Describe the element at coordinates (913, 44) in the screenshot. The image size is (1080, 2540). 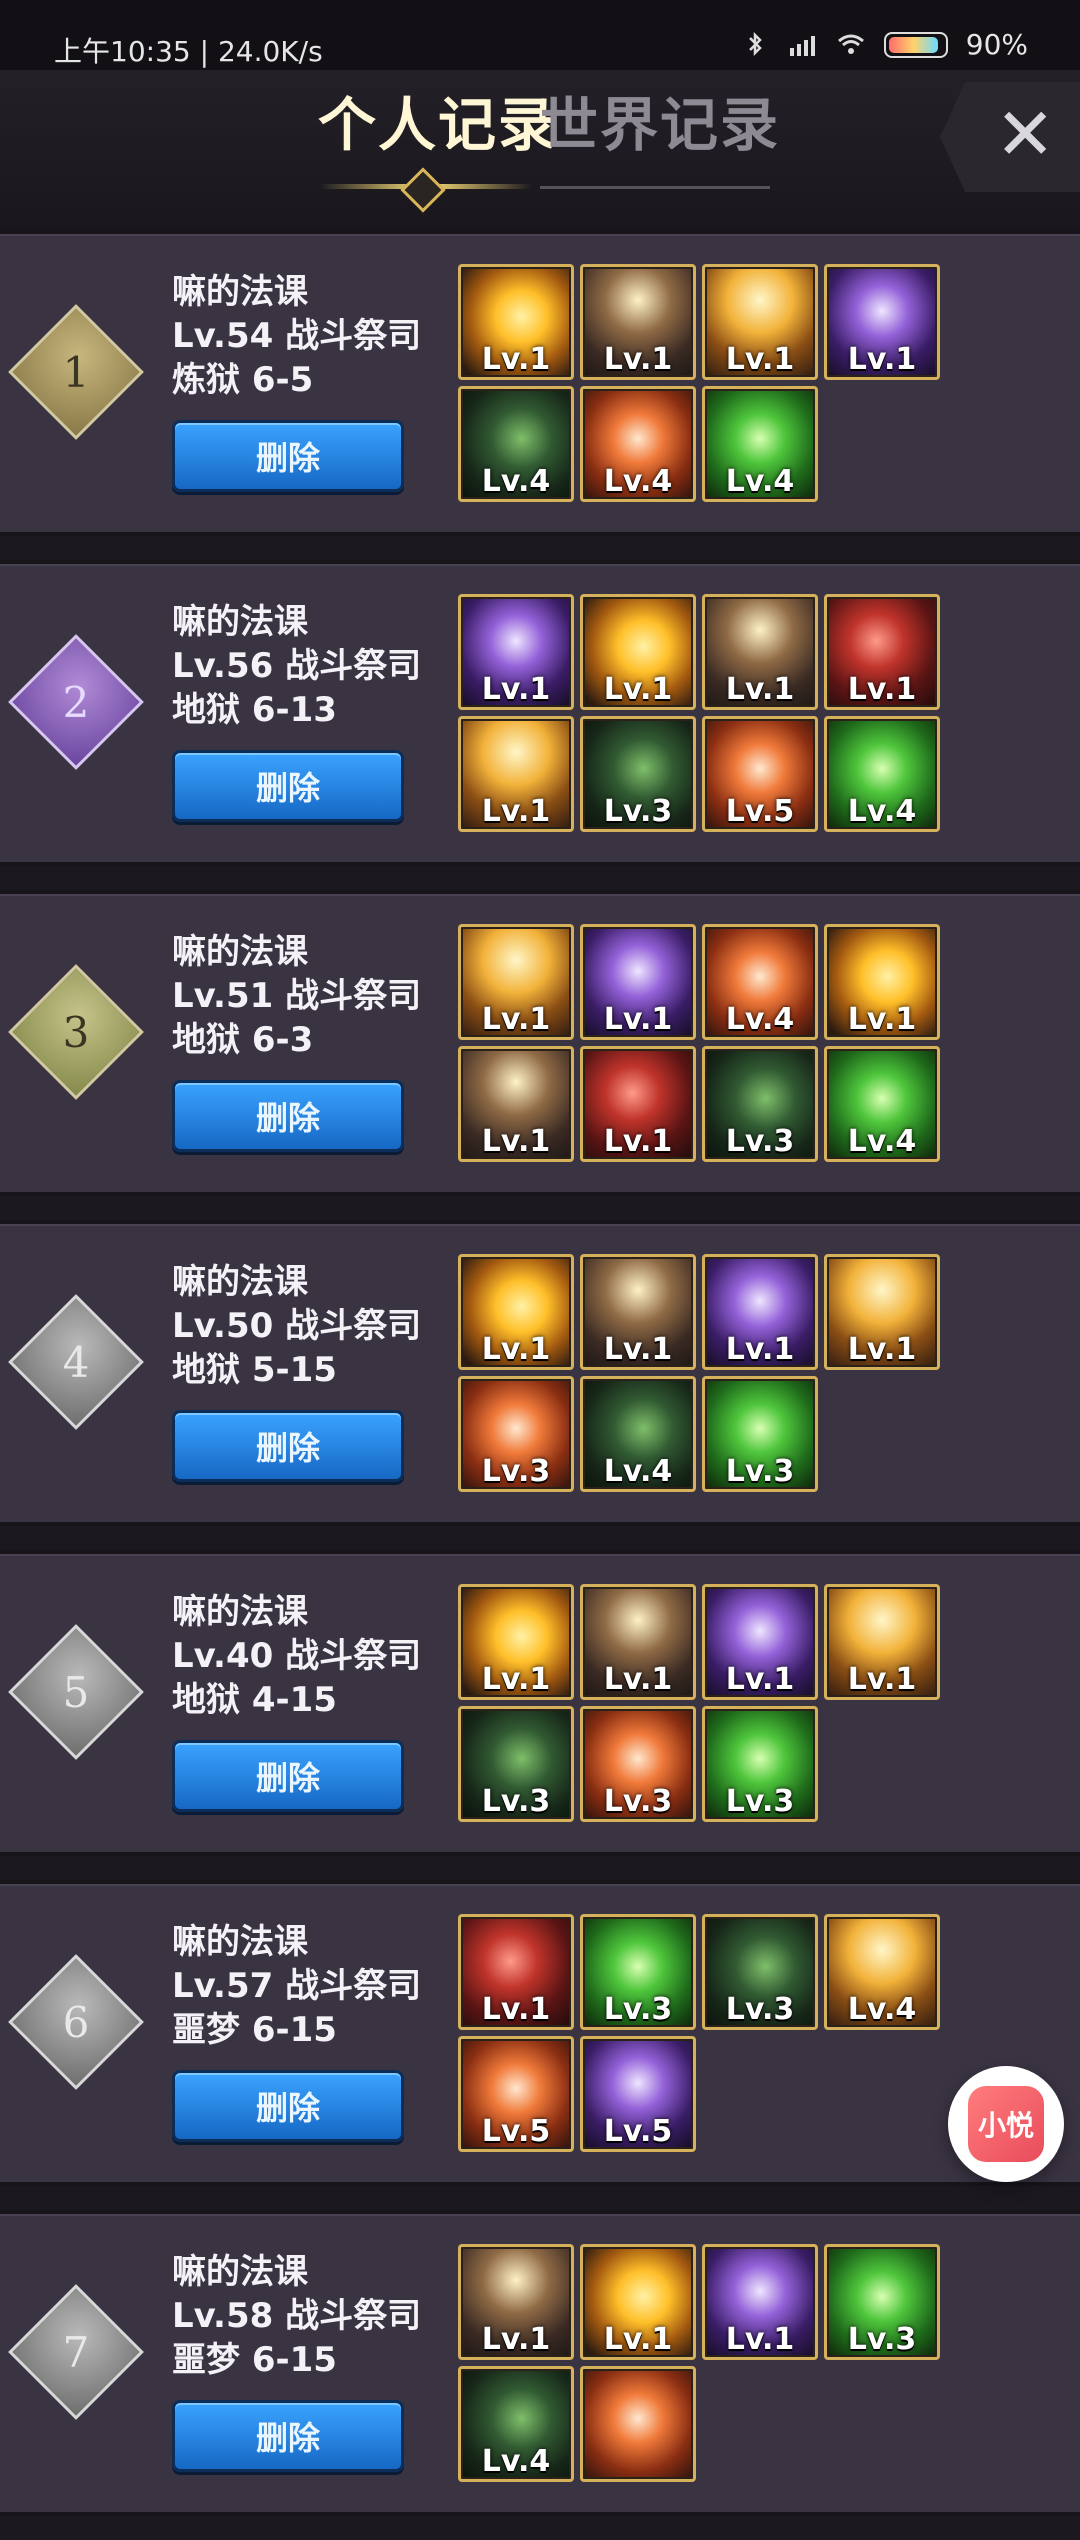
I see `battery-level` at that location.